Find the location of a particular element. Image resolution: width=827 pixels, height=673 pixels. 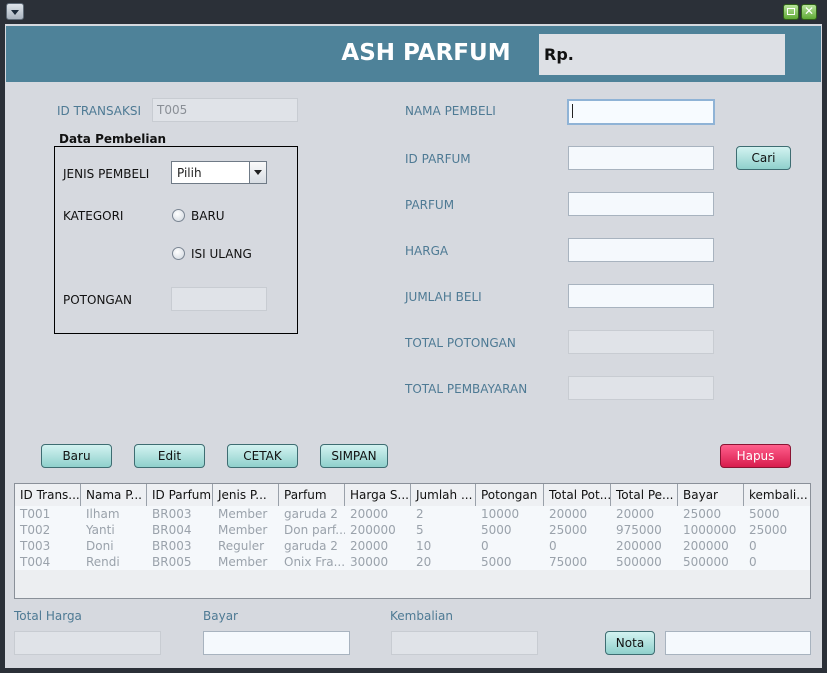

table-column-header: Bayar is located at coordinates (711, 495).